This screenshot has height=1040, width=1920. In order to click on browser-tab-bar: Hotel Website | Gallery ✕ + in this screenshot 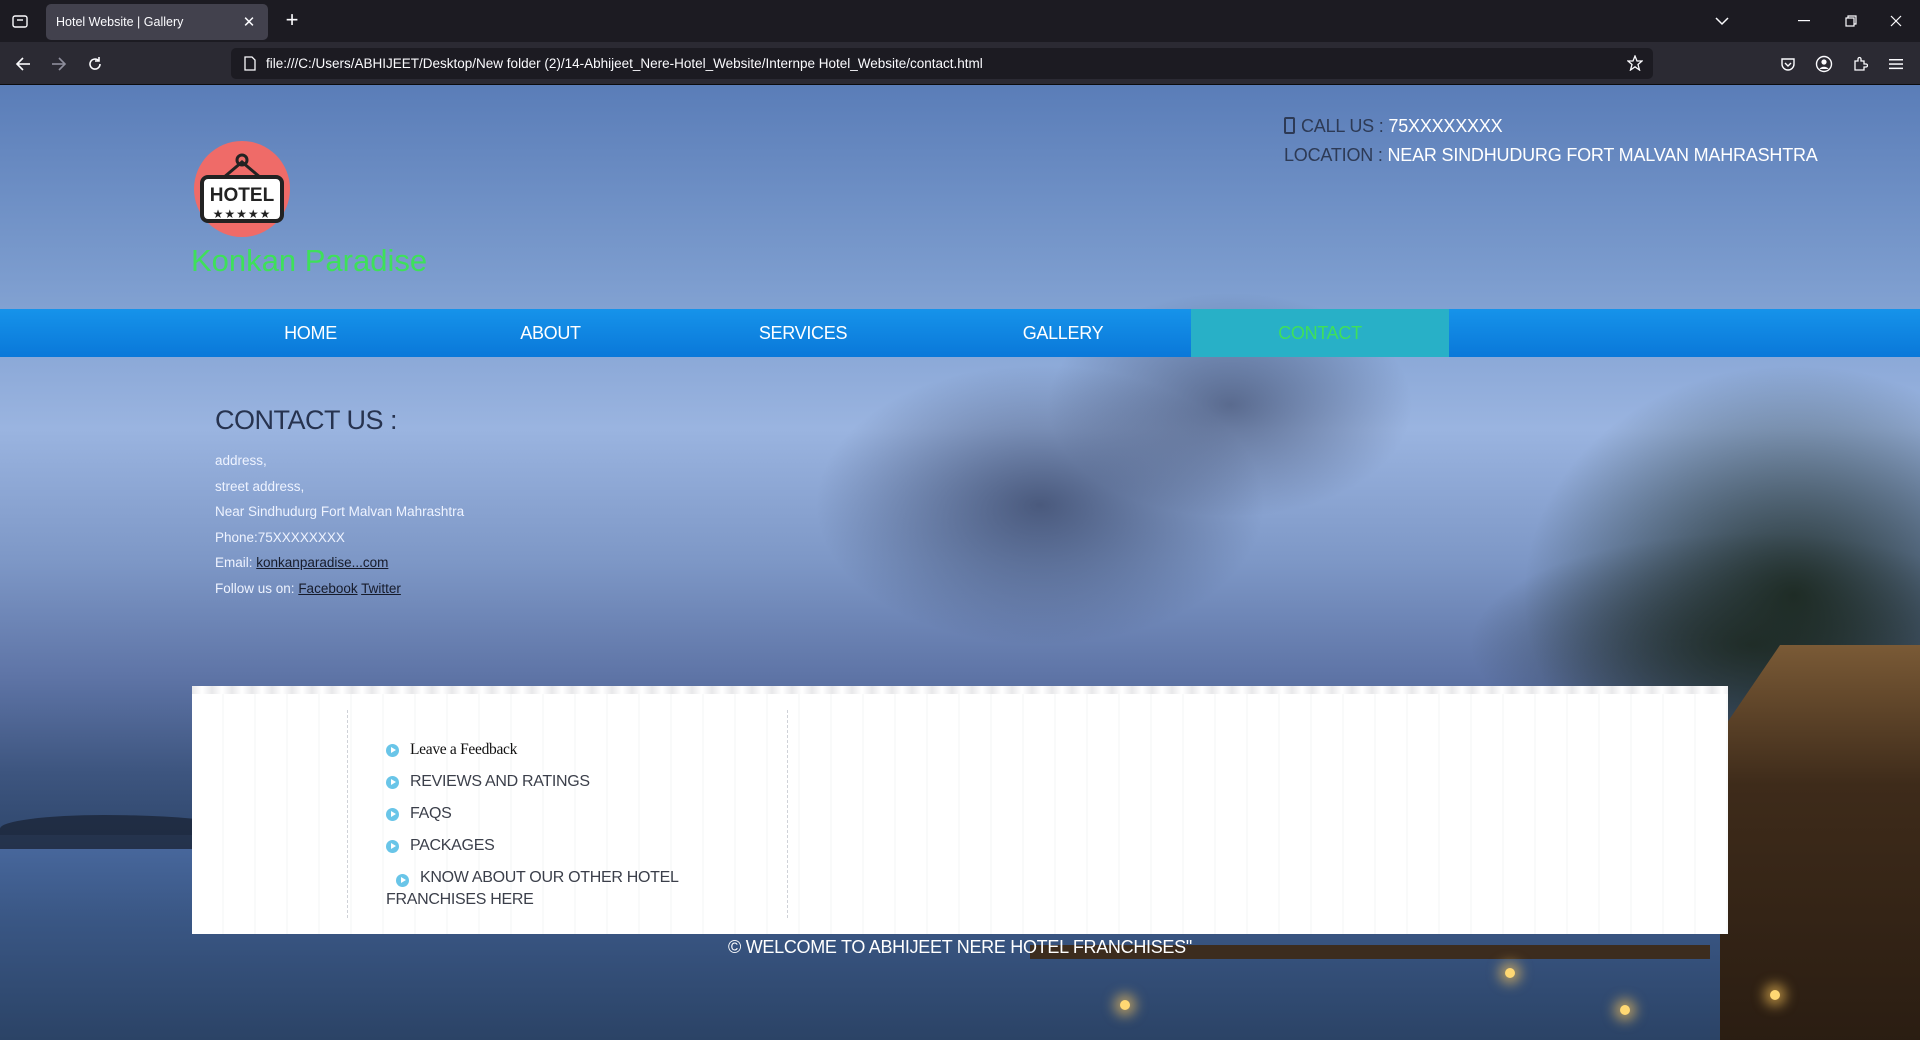, I will do `click(960, 21)`.